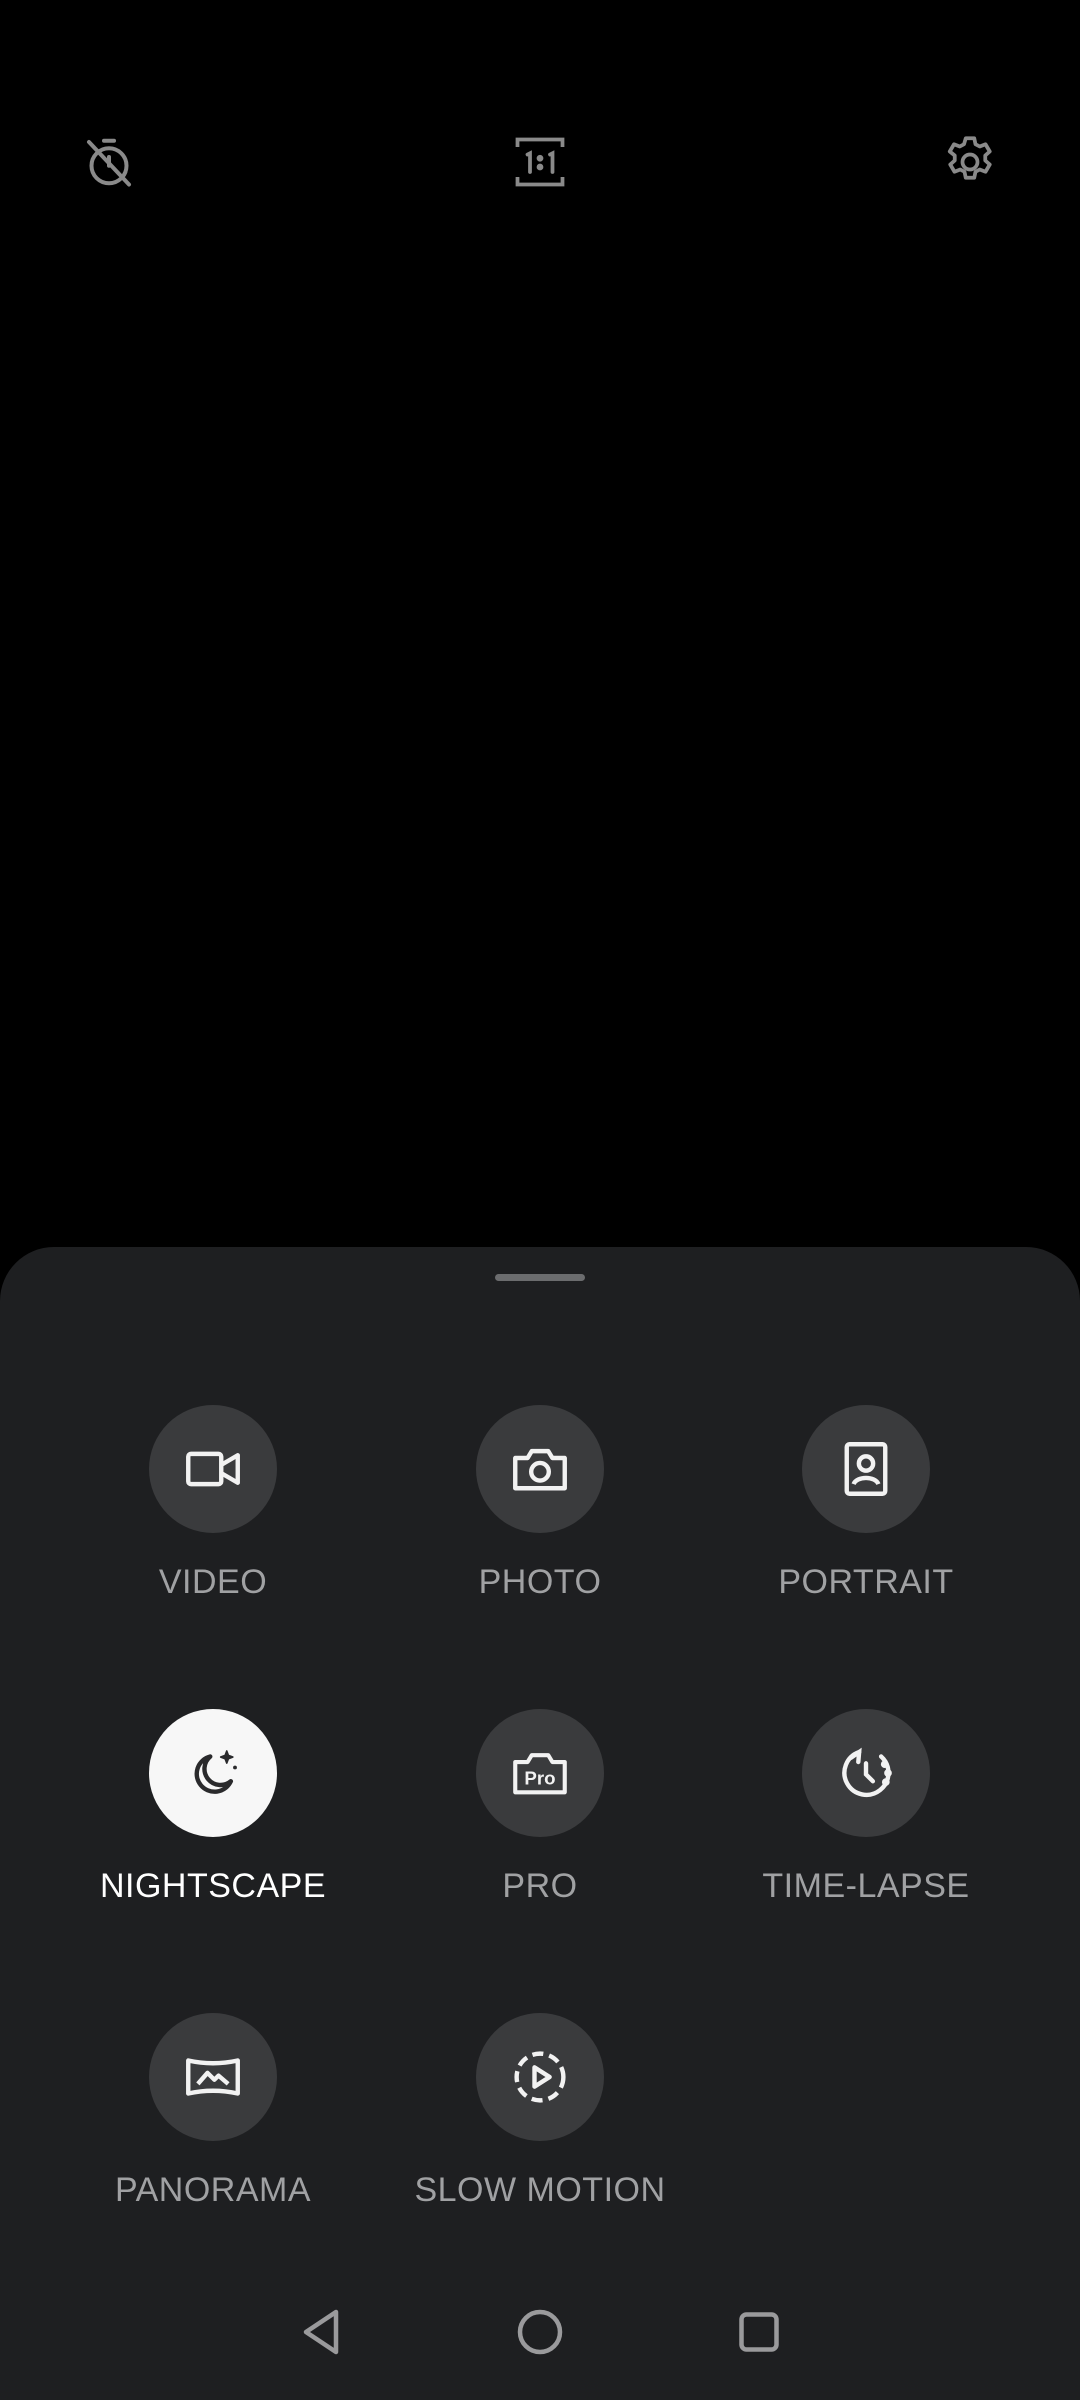  I want to click on home-button, so click(540, 2332).